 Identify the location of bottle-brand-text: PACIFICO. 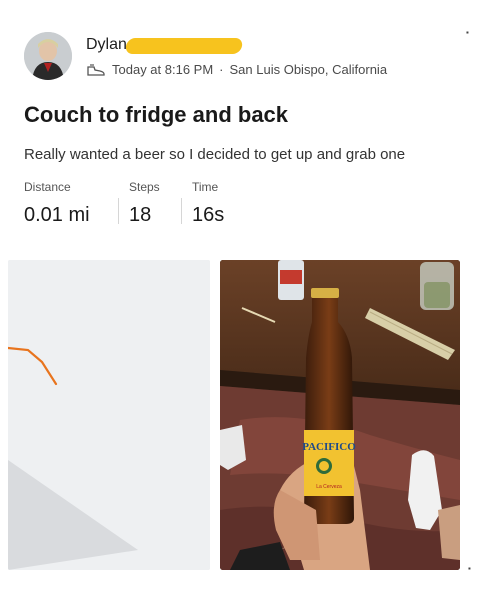
(329, 447).